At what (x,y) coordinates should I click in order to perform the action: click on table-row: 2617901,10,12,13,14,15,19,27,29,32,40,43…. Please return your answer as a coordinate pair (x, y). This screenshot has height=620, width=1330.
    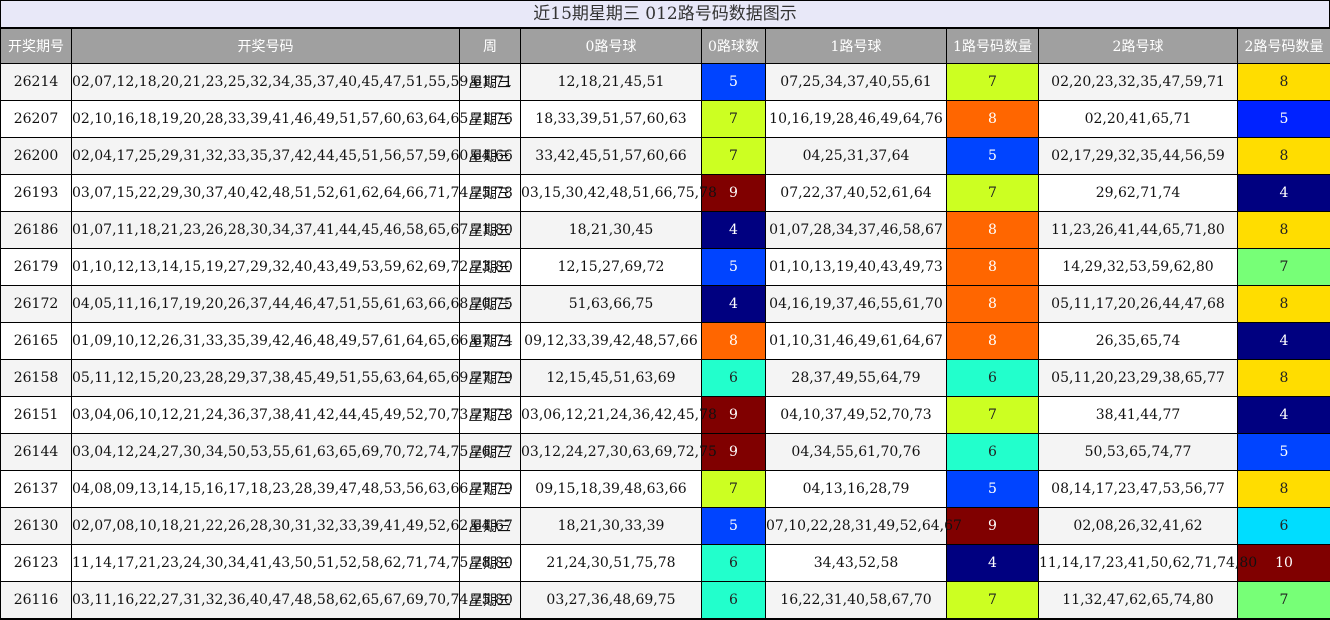
    Looking at the image, I should click on (665, 267).